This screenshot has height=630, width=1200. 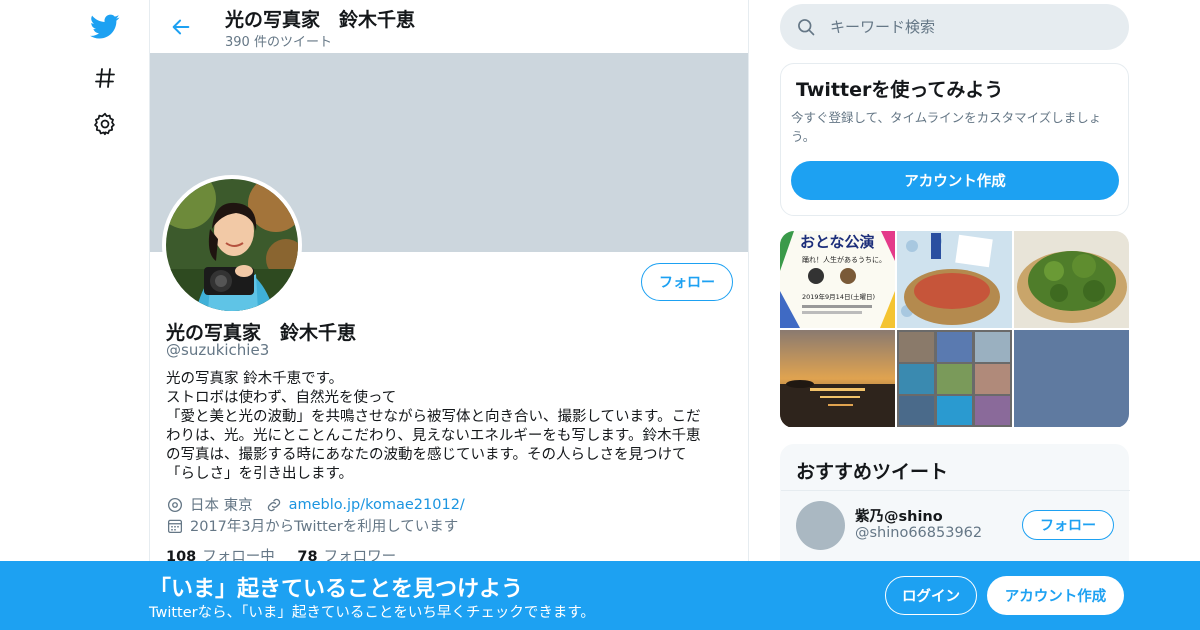 I want to click on back-arrow-icon, so click(x=181, y=27).